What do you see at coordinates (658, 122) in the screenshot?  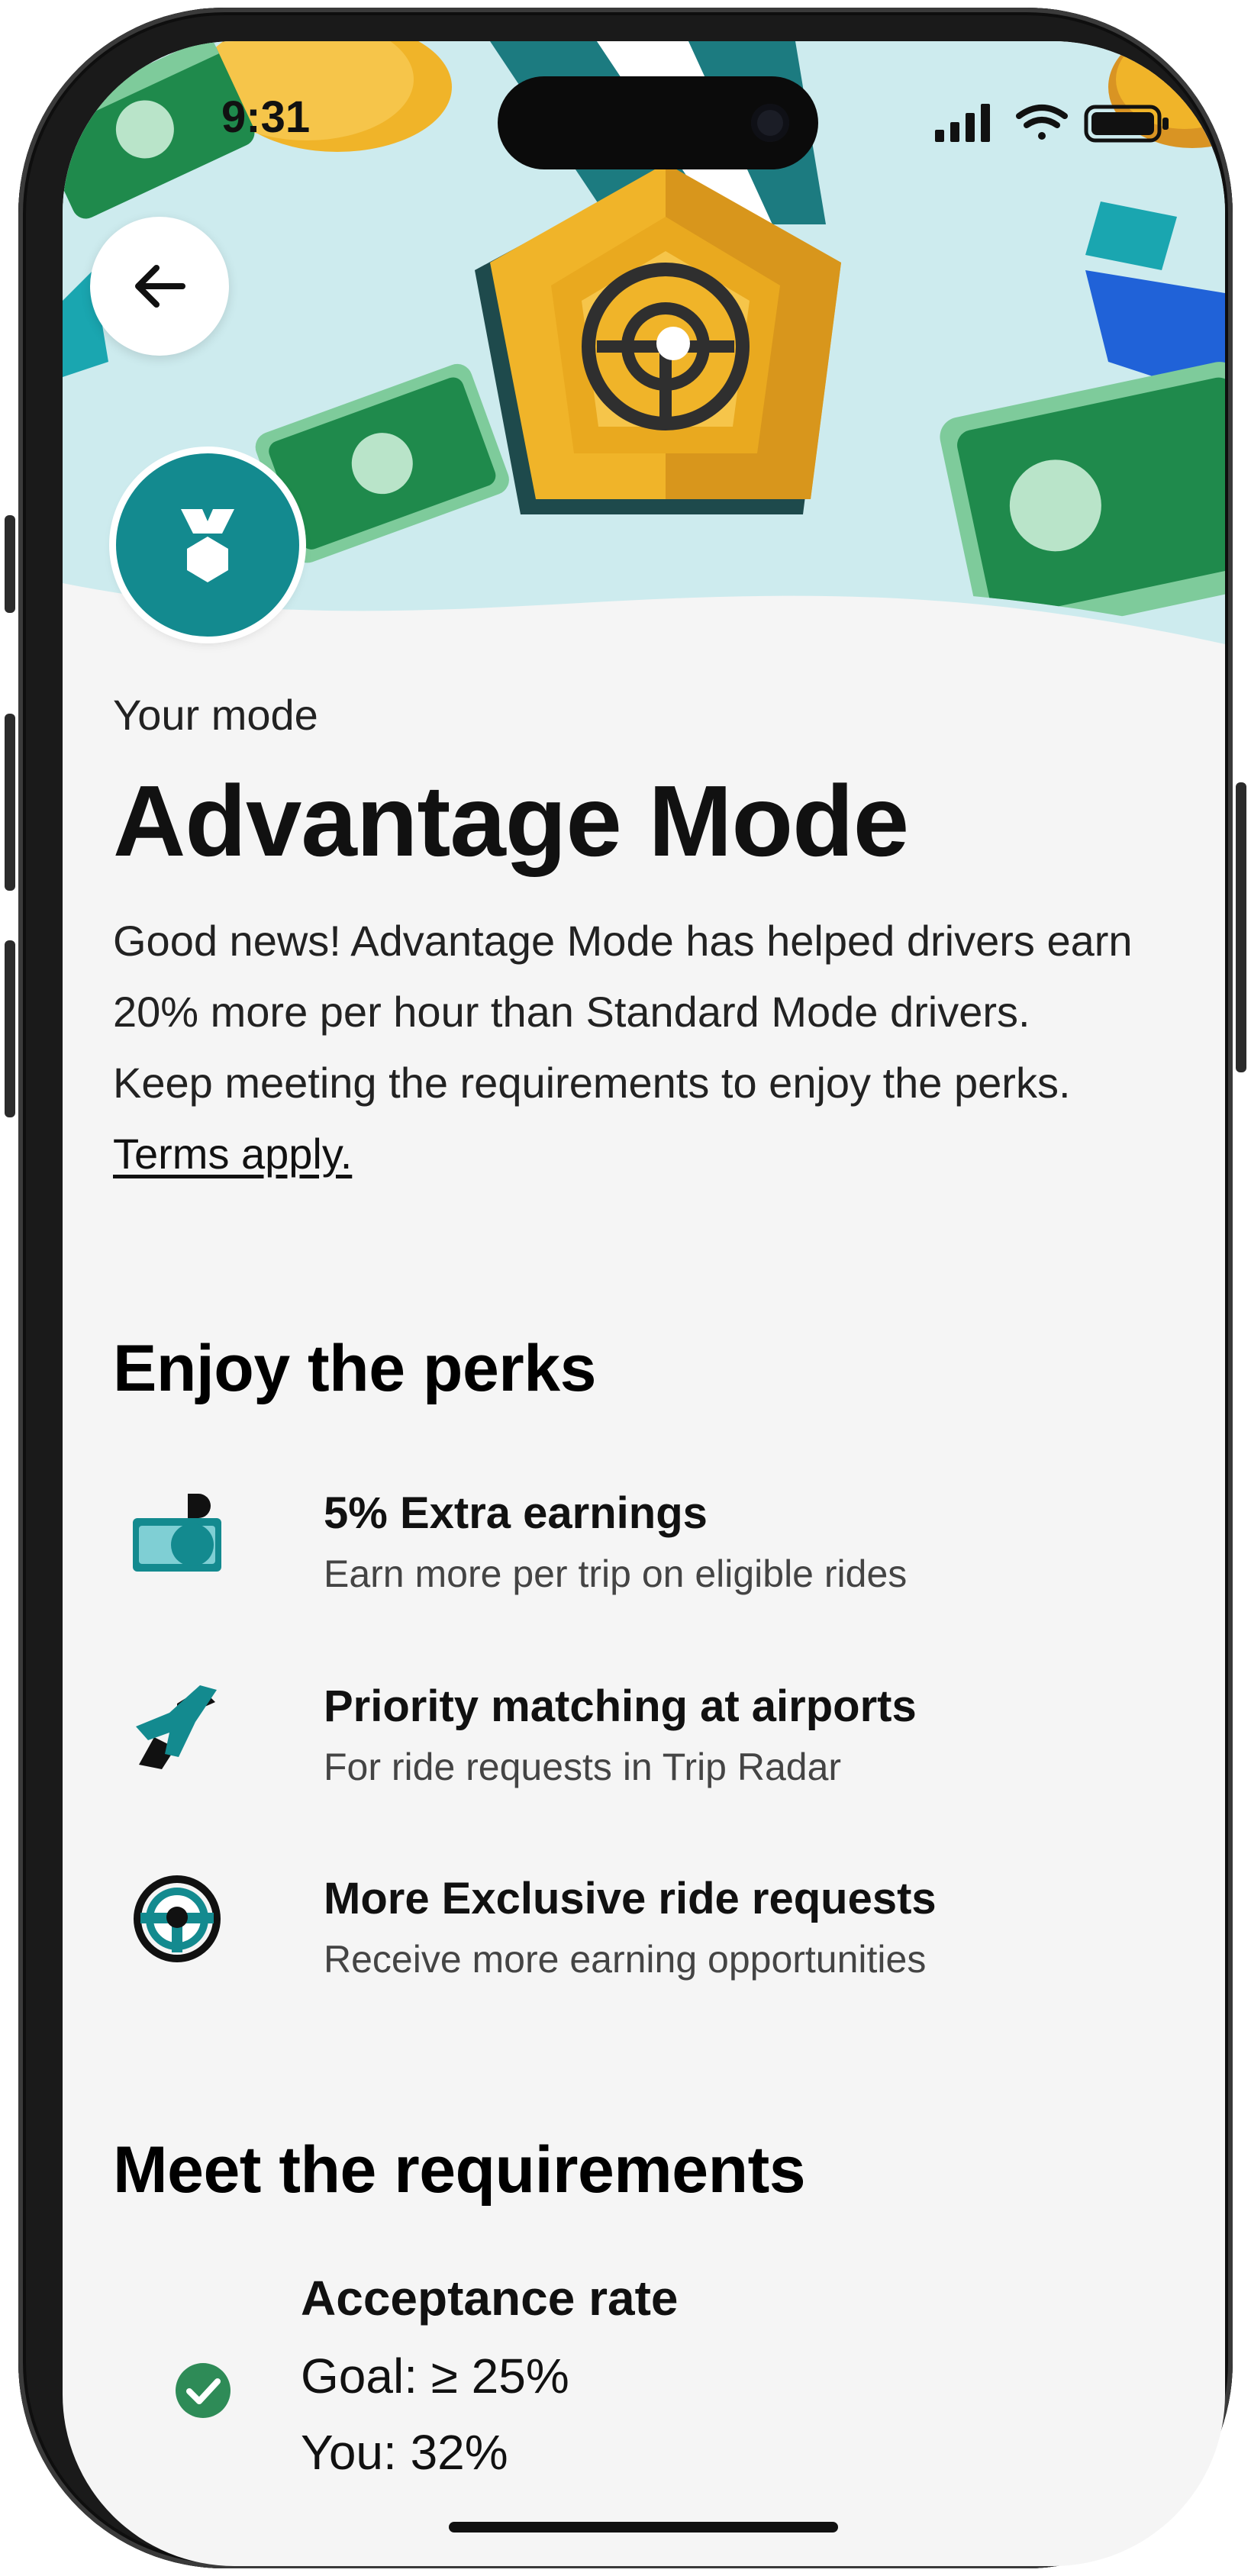 I see `dynamic-island` at bounding box center [658, 122].